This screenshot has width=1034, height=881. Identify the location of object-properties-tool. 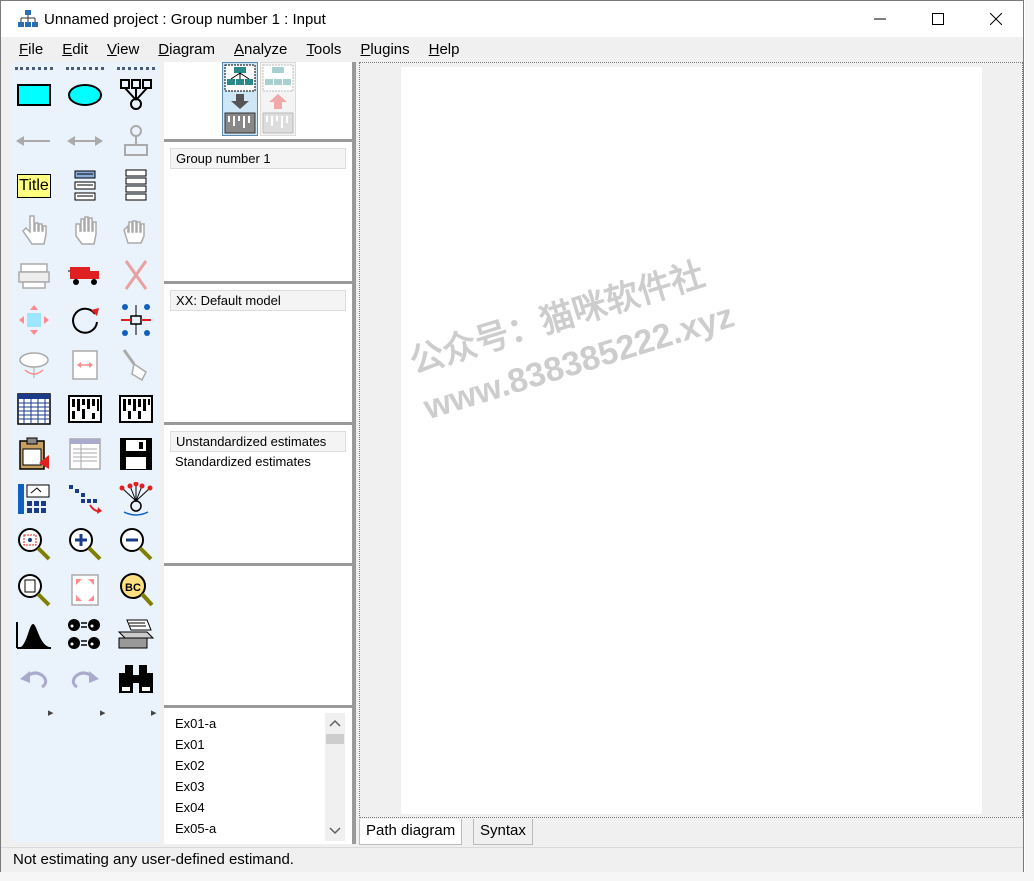
(34, 499).